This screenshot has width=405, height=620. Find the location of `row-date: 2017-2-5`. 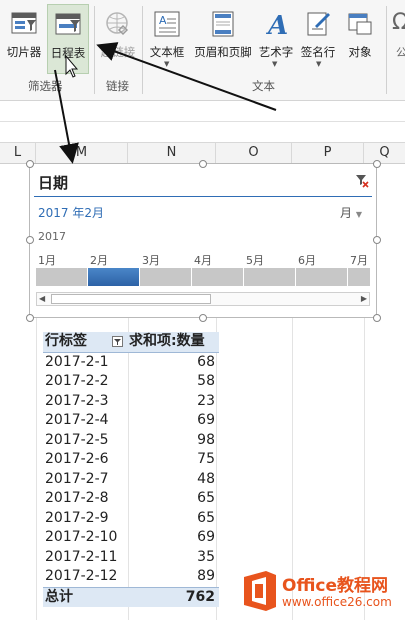

row-date: 2017-2-5 is located at coordinates (77, 439).